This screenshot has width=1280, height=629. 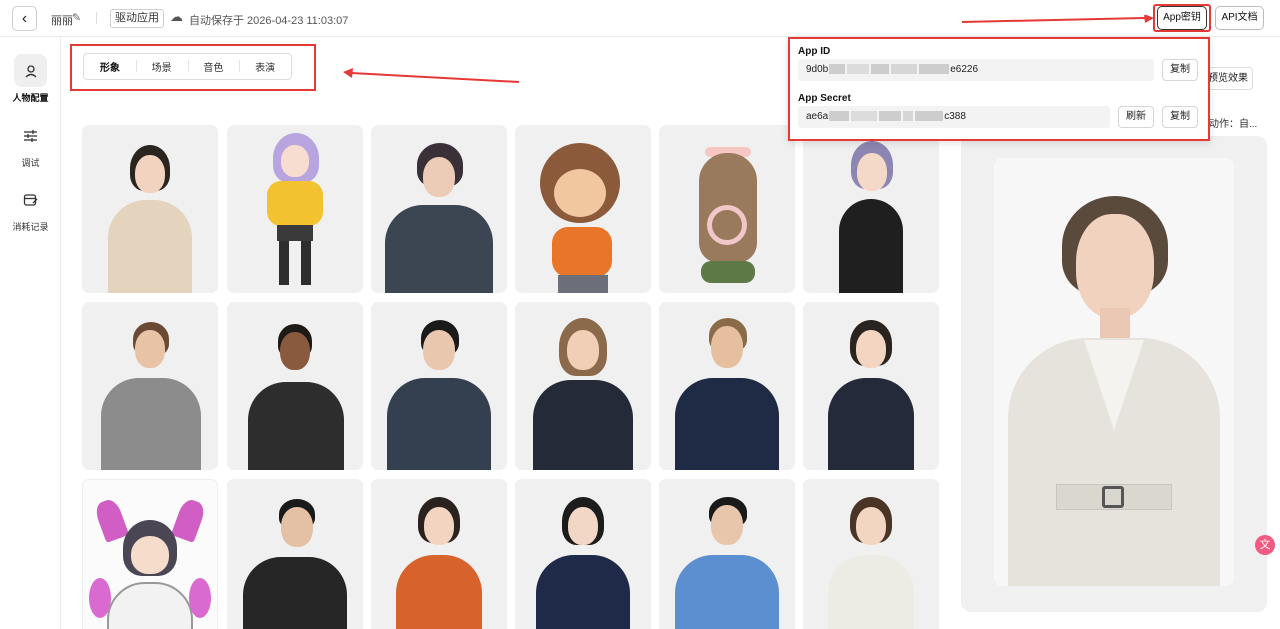 What do you see at coordinates (1115, 266) in the screenshot?
I see `preview-head` at bounding box center [1115, 266].